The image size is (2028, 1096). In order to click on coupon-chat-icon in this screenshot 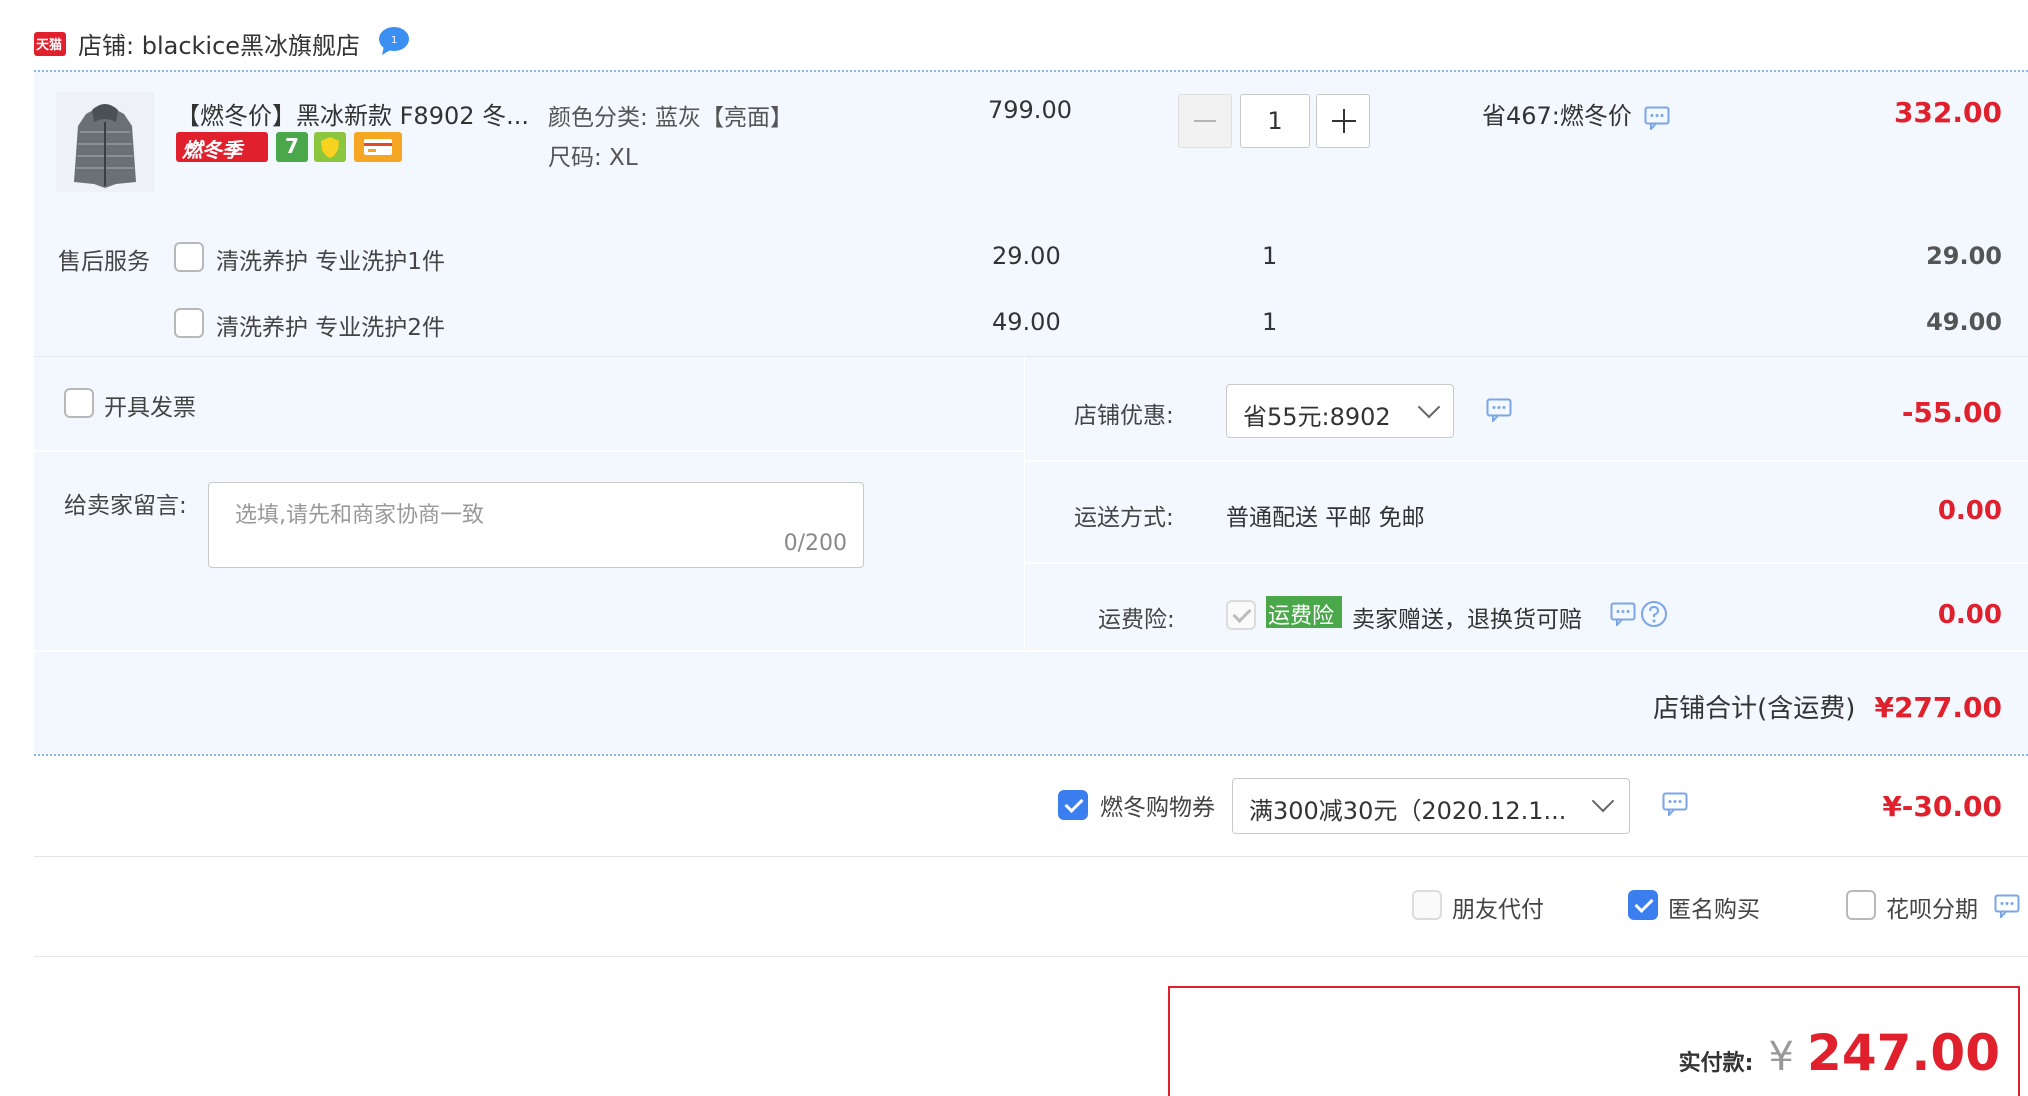, I will do `click(1675, 804)`.